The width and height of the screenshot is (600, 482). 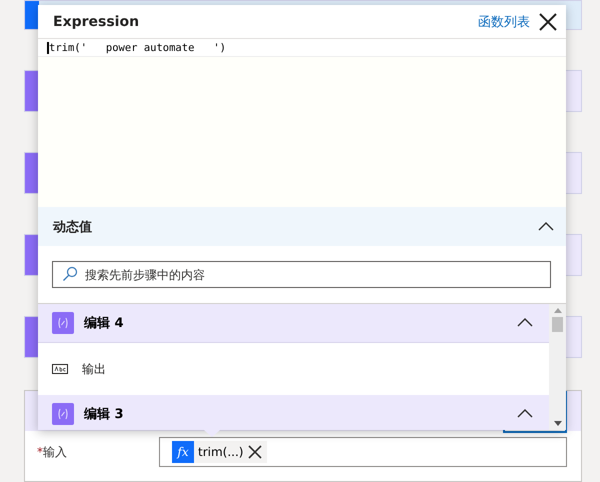 I want to click on code-text: trim(' power automate '), so click(x=136, y=48).